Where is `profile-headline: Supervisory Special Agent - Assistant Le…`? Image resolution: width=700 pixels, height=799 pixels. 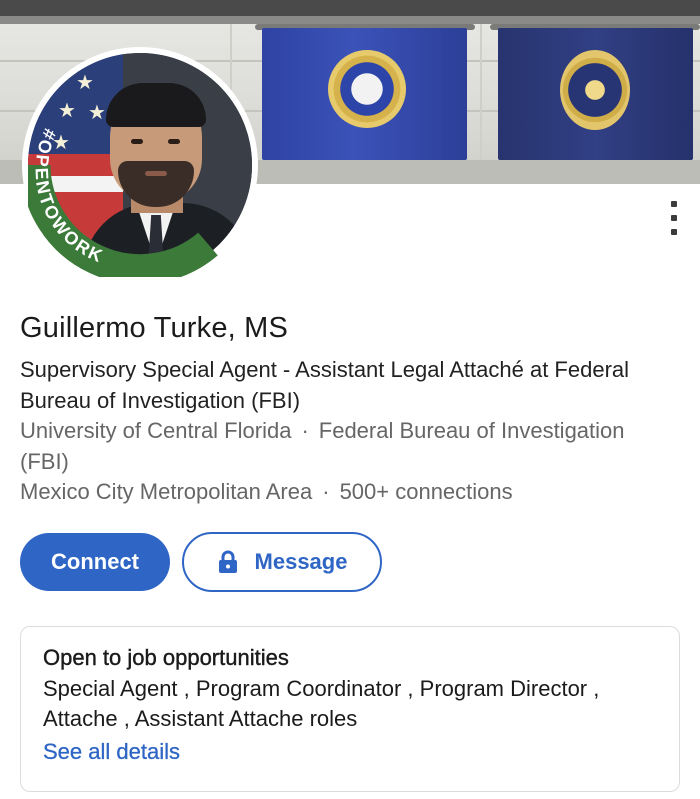
profile-headline: Supervisory Special Agent - Assistant Le… is located at coordinates (325, 385).